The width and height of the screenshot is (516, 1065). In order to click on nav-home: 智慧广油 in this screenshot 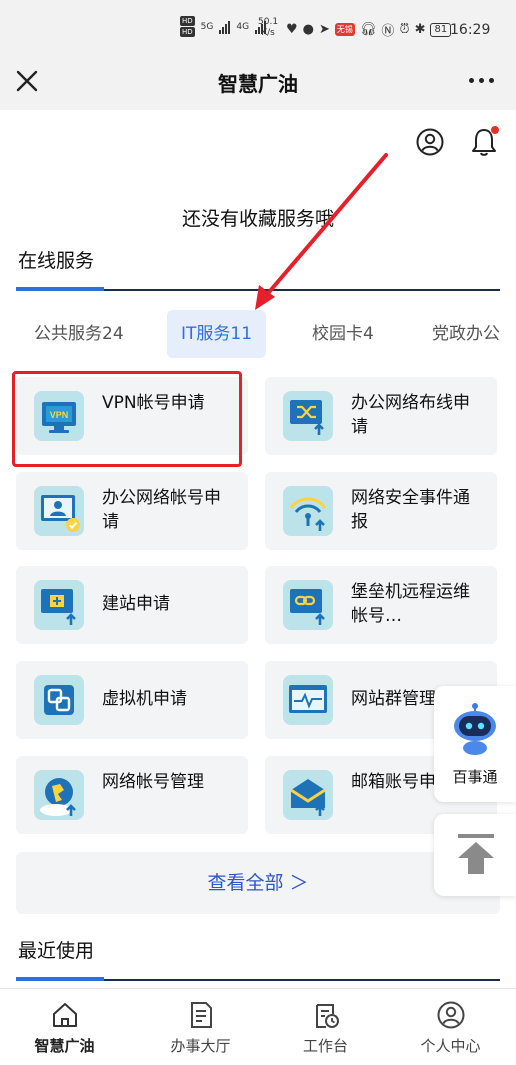, I will do `click(64, 1027)`.